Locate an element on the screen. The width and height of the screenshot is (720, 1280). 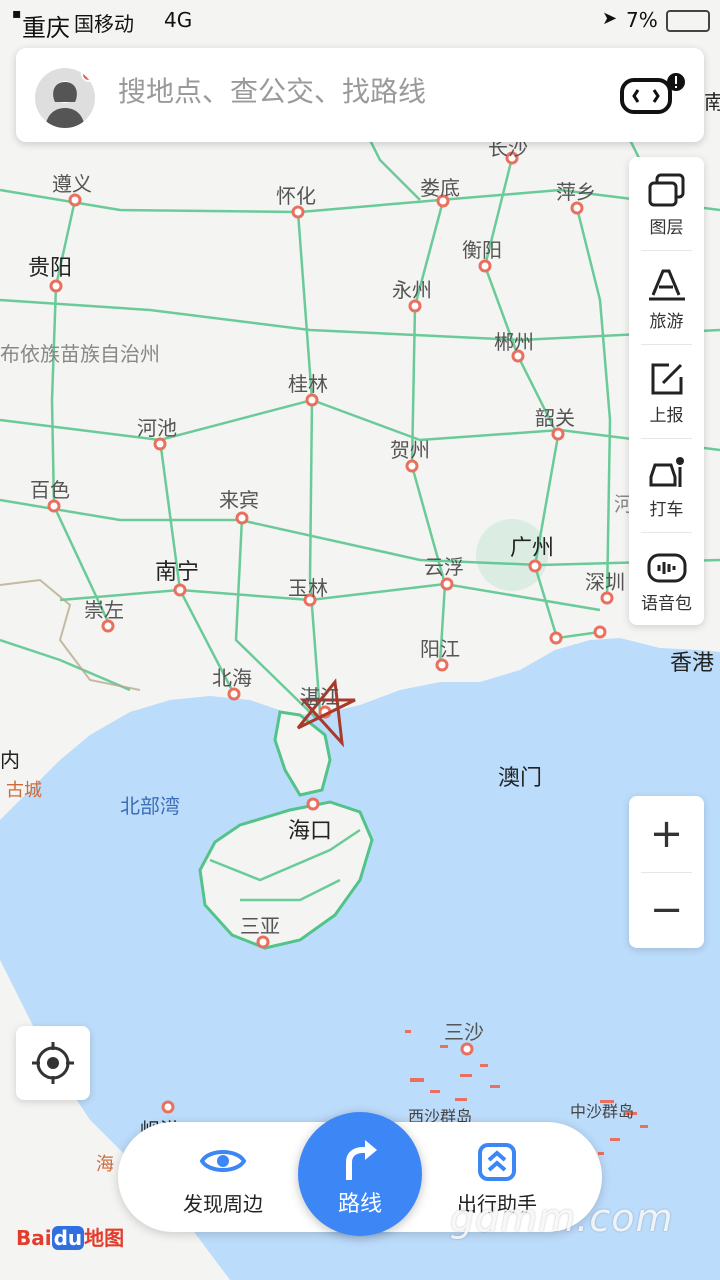
search-bar is located at coordinates (360, 95).